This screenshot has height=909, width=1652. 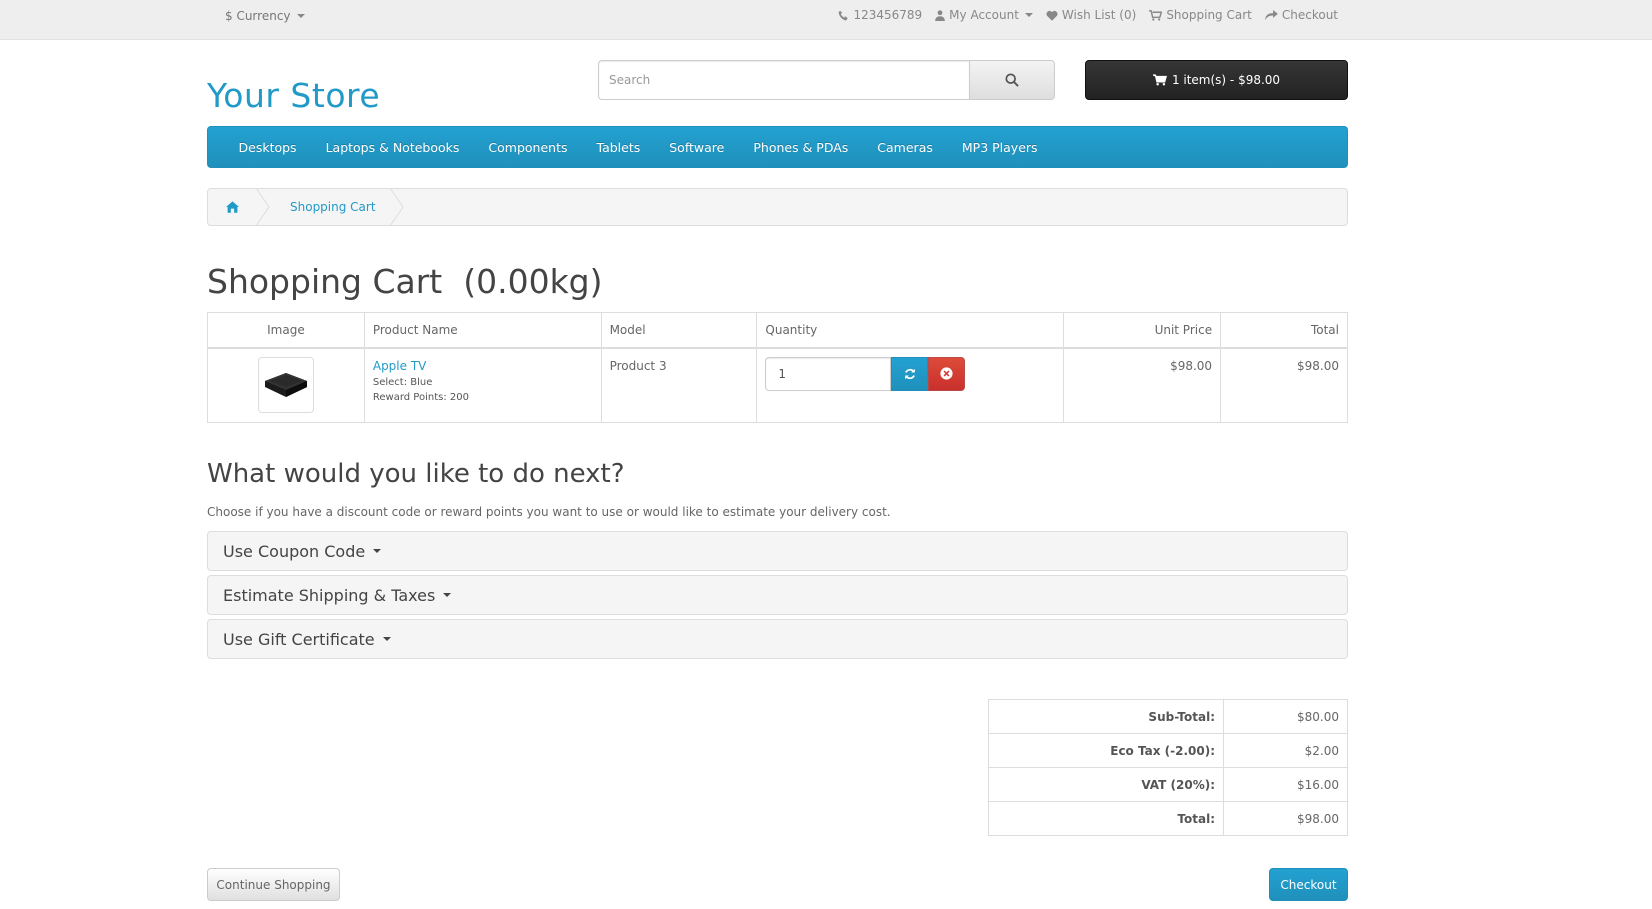 What do you see at coordinates (1285, 818) in the screenshot?
I see `total-value: $98.00` at bounding box center [1285, 818].